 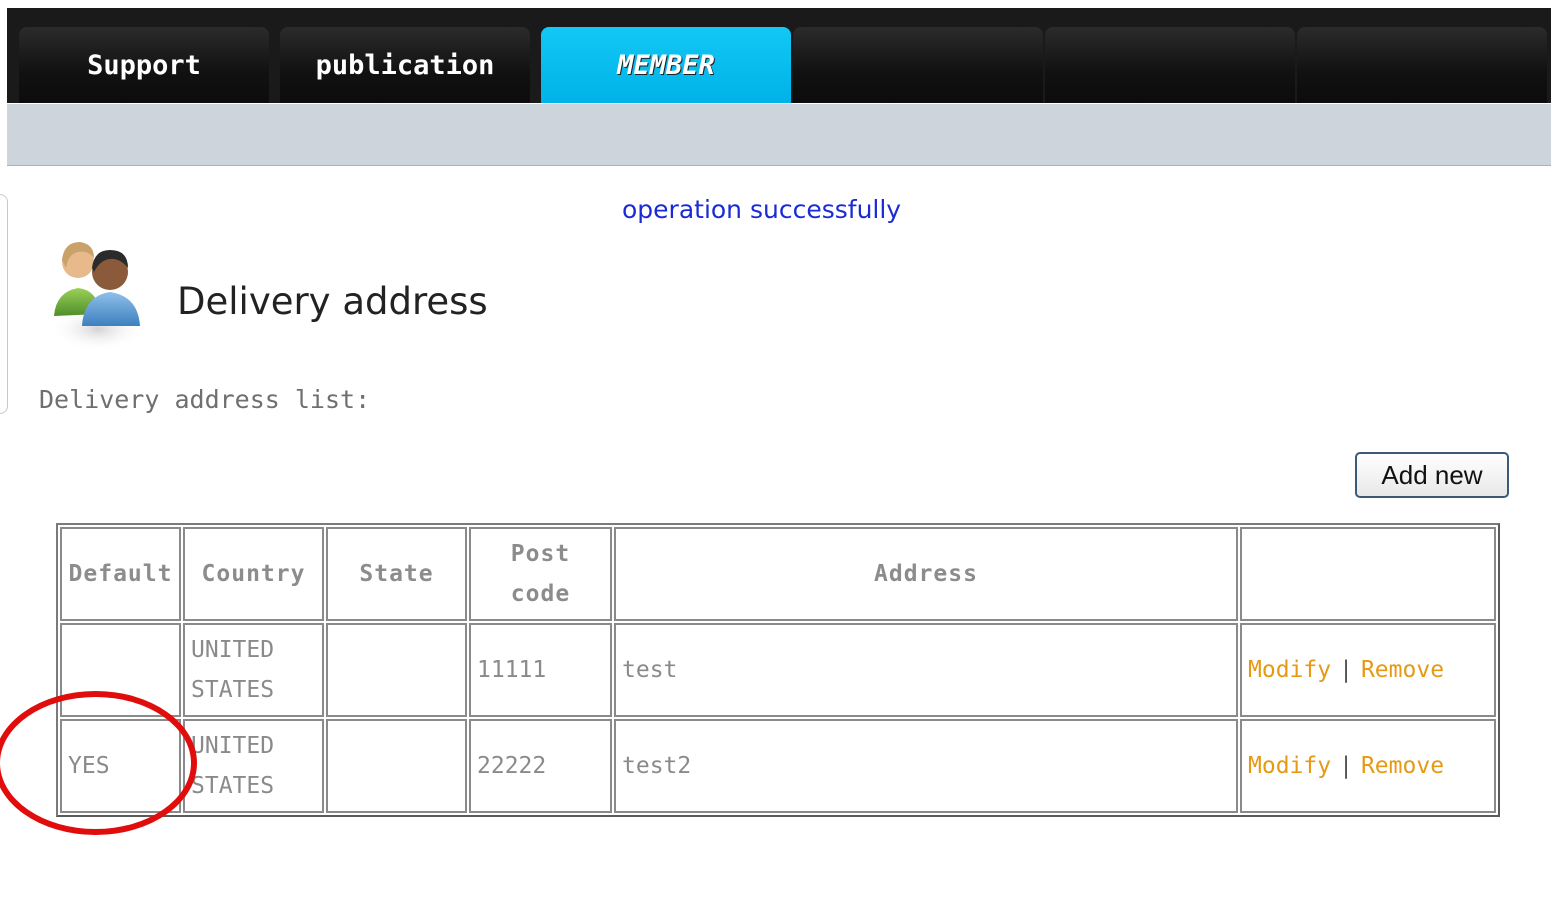 I want to click on header-state: State, so click(x=396, y=574).